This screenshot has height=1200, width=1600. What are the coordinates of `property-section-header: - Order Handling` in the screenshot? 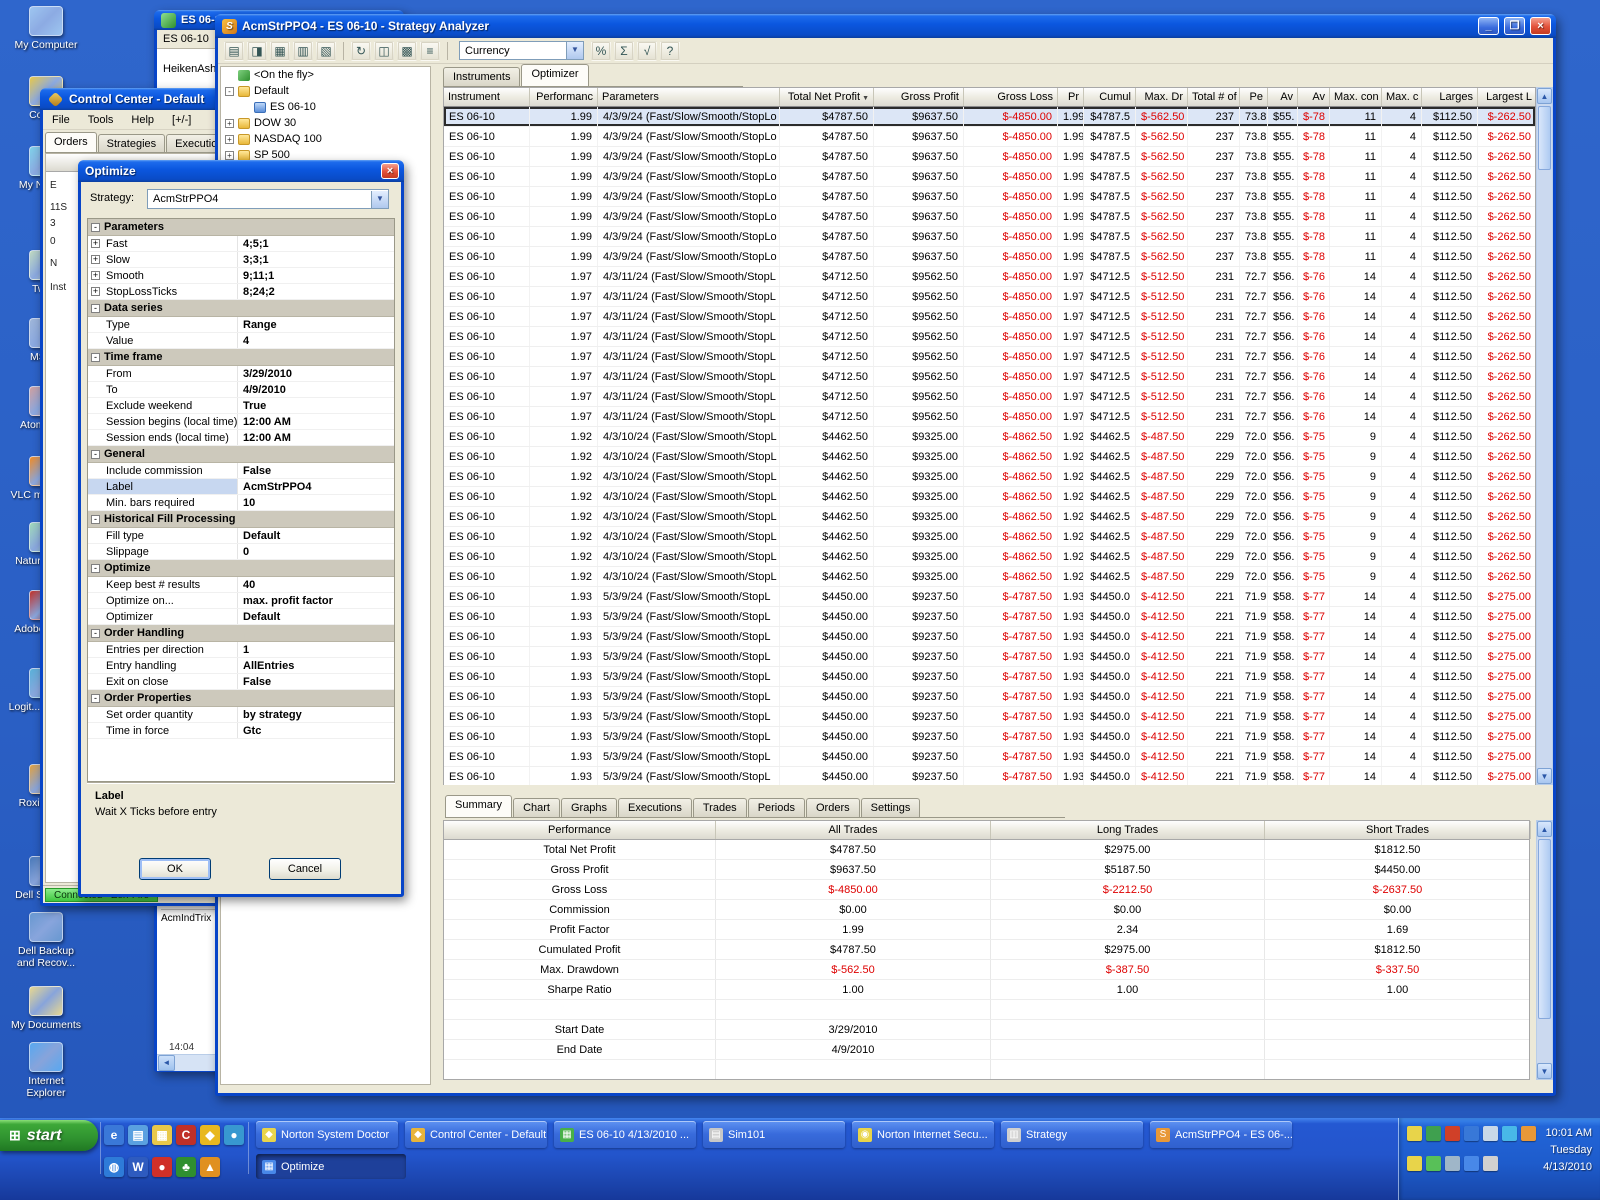 It's located at (241, 633).